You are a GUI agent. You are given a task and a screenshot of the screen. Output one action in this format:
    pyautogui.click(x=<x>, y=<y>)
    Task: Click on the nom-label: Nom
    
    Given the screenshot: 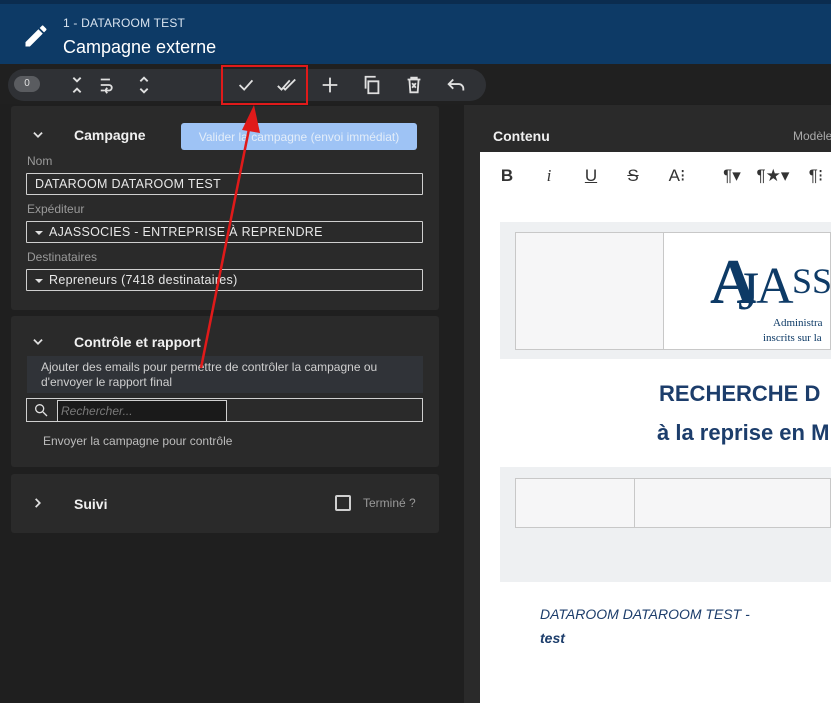 What is the action you would take?
    pyautogui.click(x=40, y=161)
    